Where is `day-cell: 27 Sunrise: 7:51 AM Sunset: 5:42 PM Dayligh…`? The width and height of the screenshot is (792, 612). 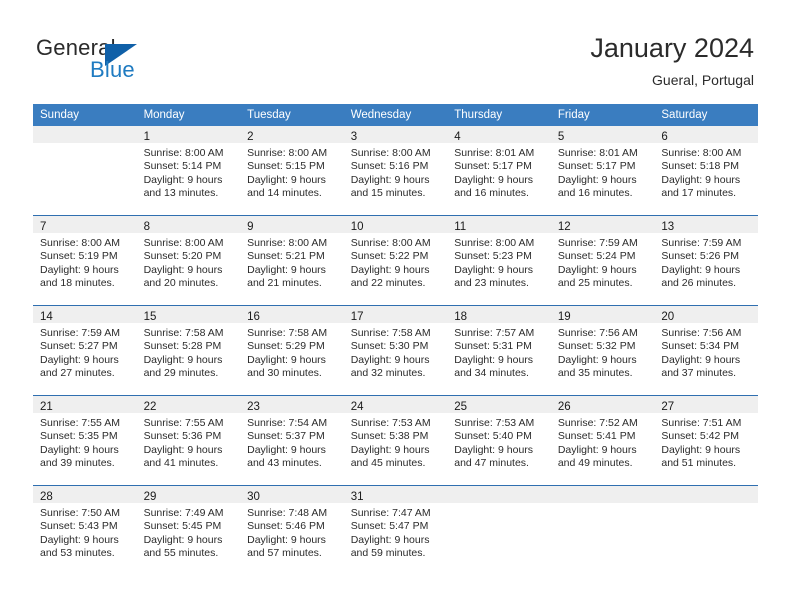
day-cell: 27 Sunrise: 7:51 AM Sunset: 5:42 PM Dayligh… is located at coordinates (706, 440).